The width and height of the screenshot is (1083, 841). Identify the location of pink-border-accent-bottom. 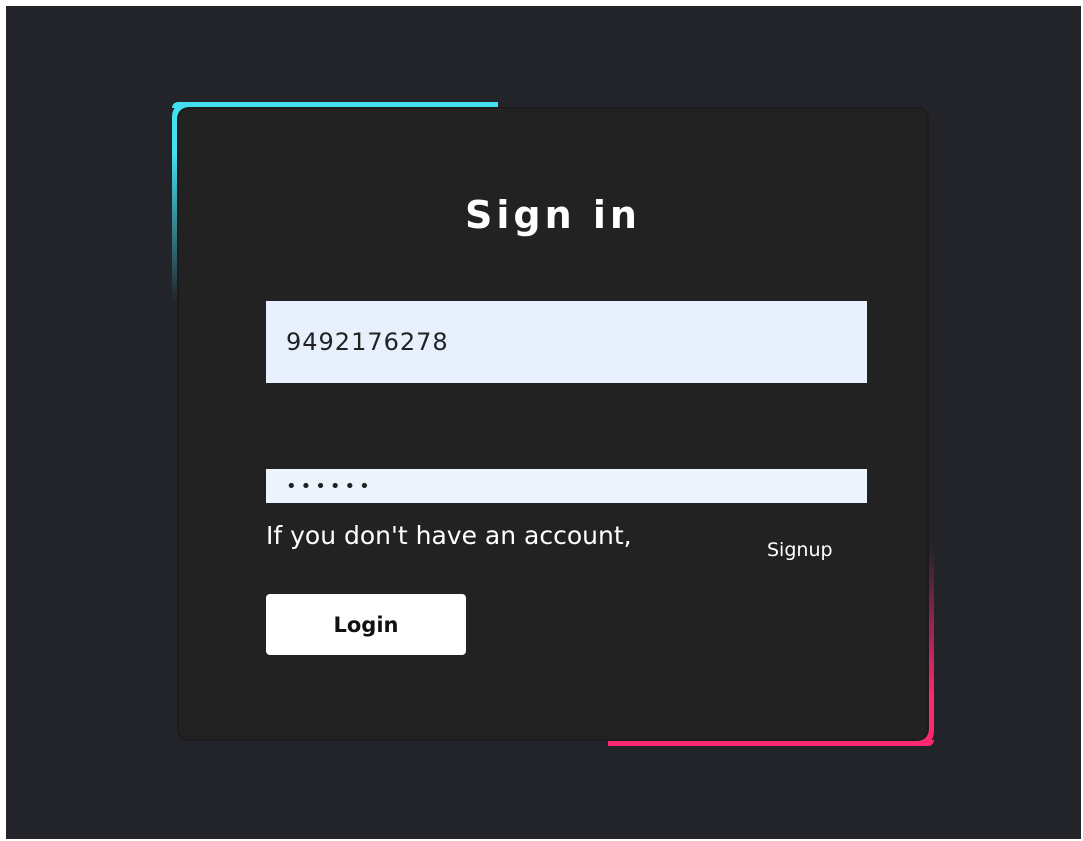
(771, 743).